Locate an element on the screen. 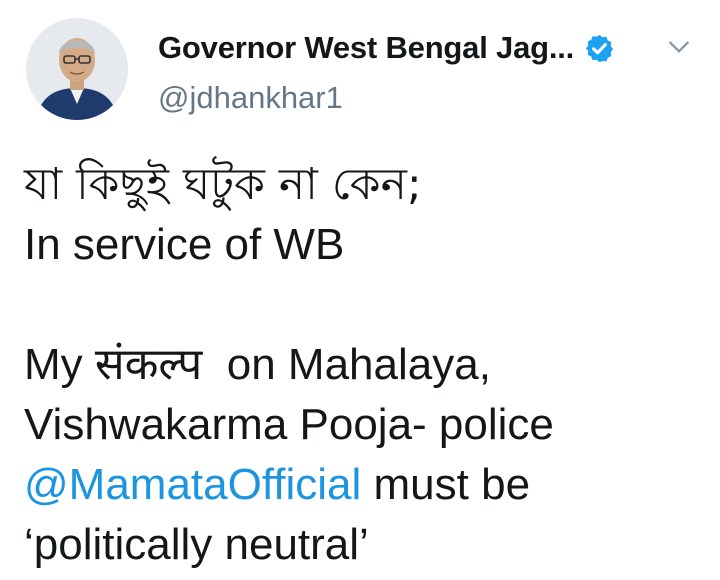 The width and height of the screenshot is (720, 580). tweet-line-resolve: My संकल्प on Mahalaya, is located at coordinates (369, 365).